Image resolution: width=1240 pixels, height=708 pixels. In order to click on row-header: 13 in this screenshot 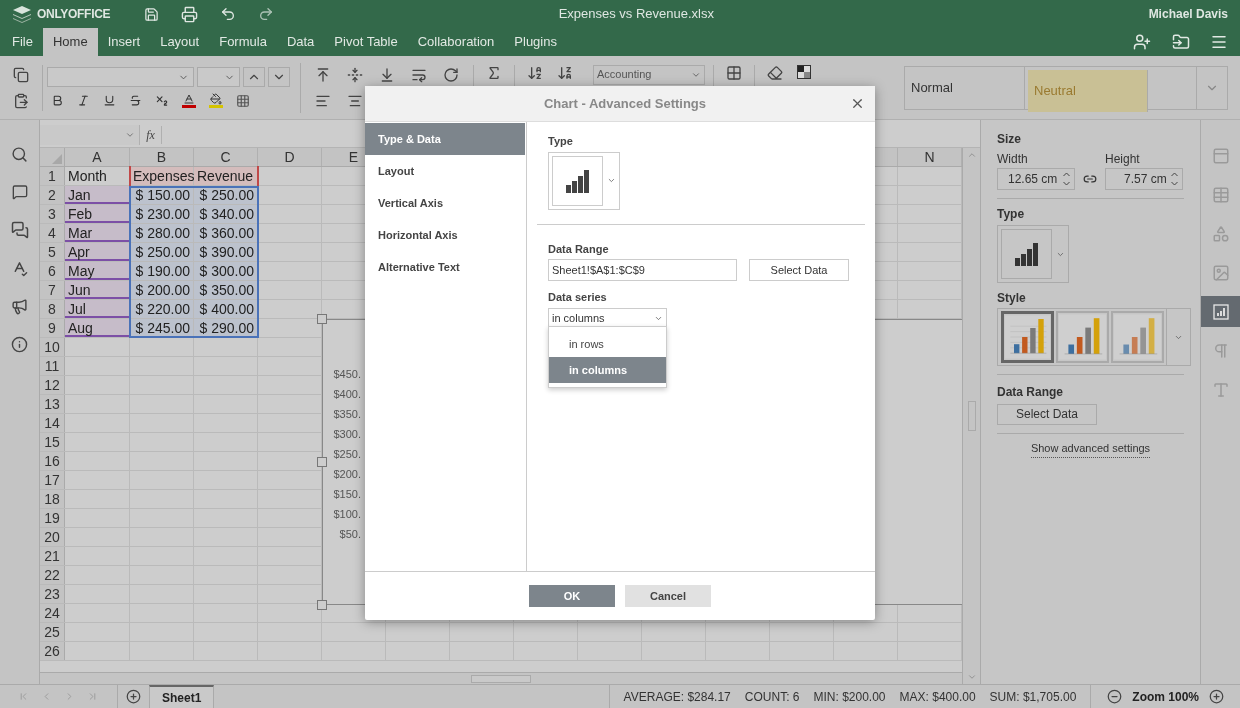, I will do `click(52, 404)`.